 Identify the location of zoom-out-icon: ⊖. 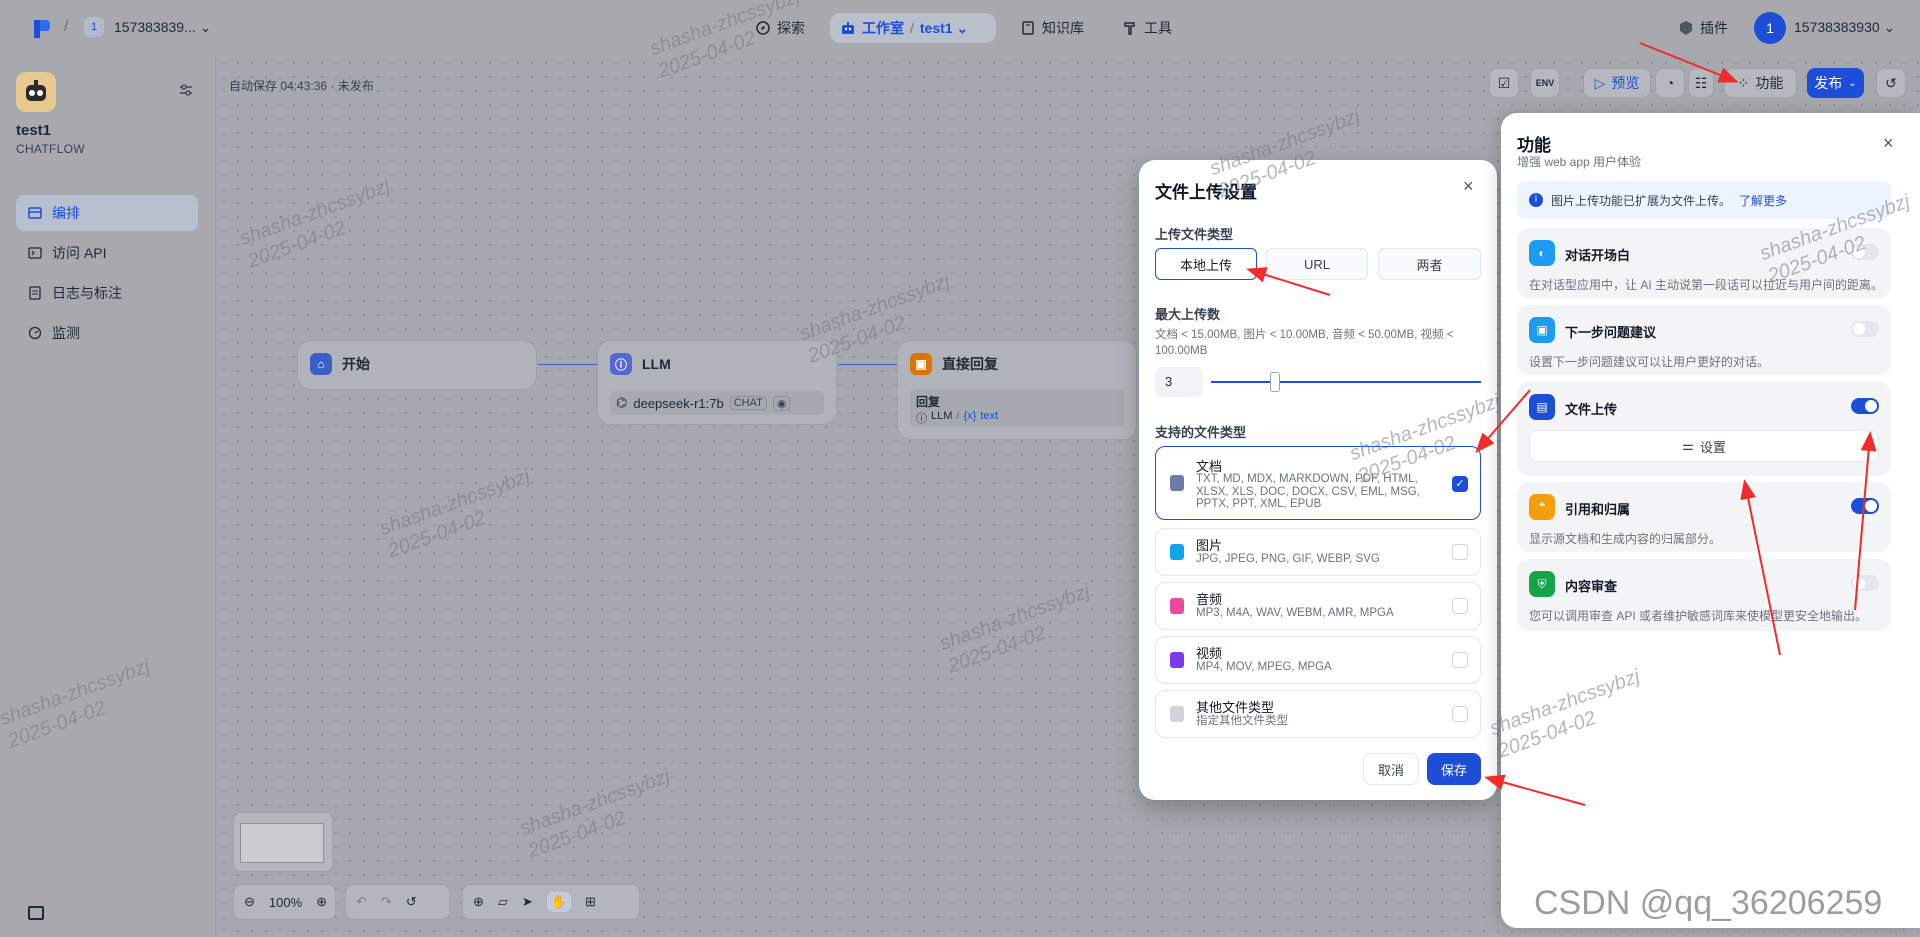
(249, 902).